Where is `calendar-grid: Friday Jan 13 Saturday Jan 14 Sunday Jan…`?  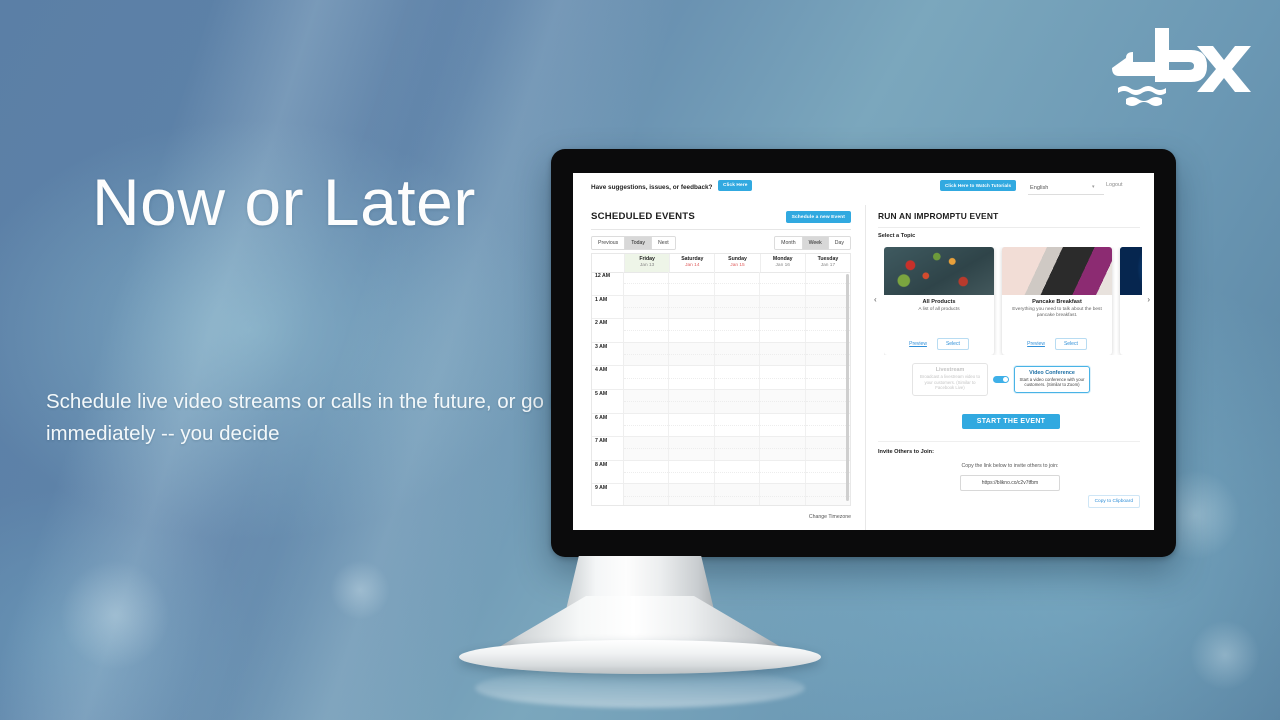
calendar-grid: Friday Jan 13 Saturday Jan 14 Sunday Jan… is located at coordinates (721, 379).